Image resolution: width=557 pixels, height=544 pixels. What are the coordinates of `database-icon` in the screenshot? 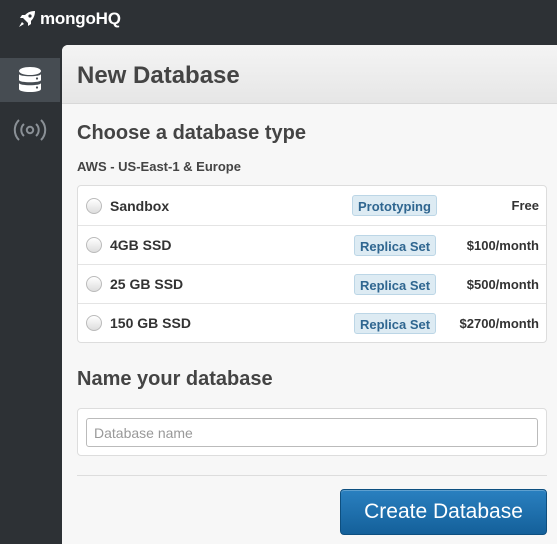 It's located at (30, 79).